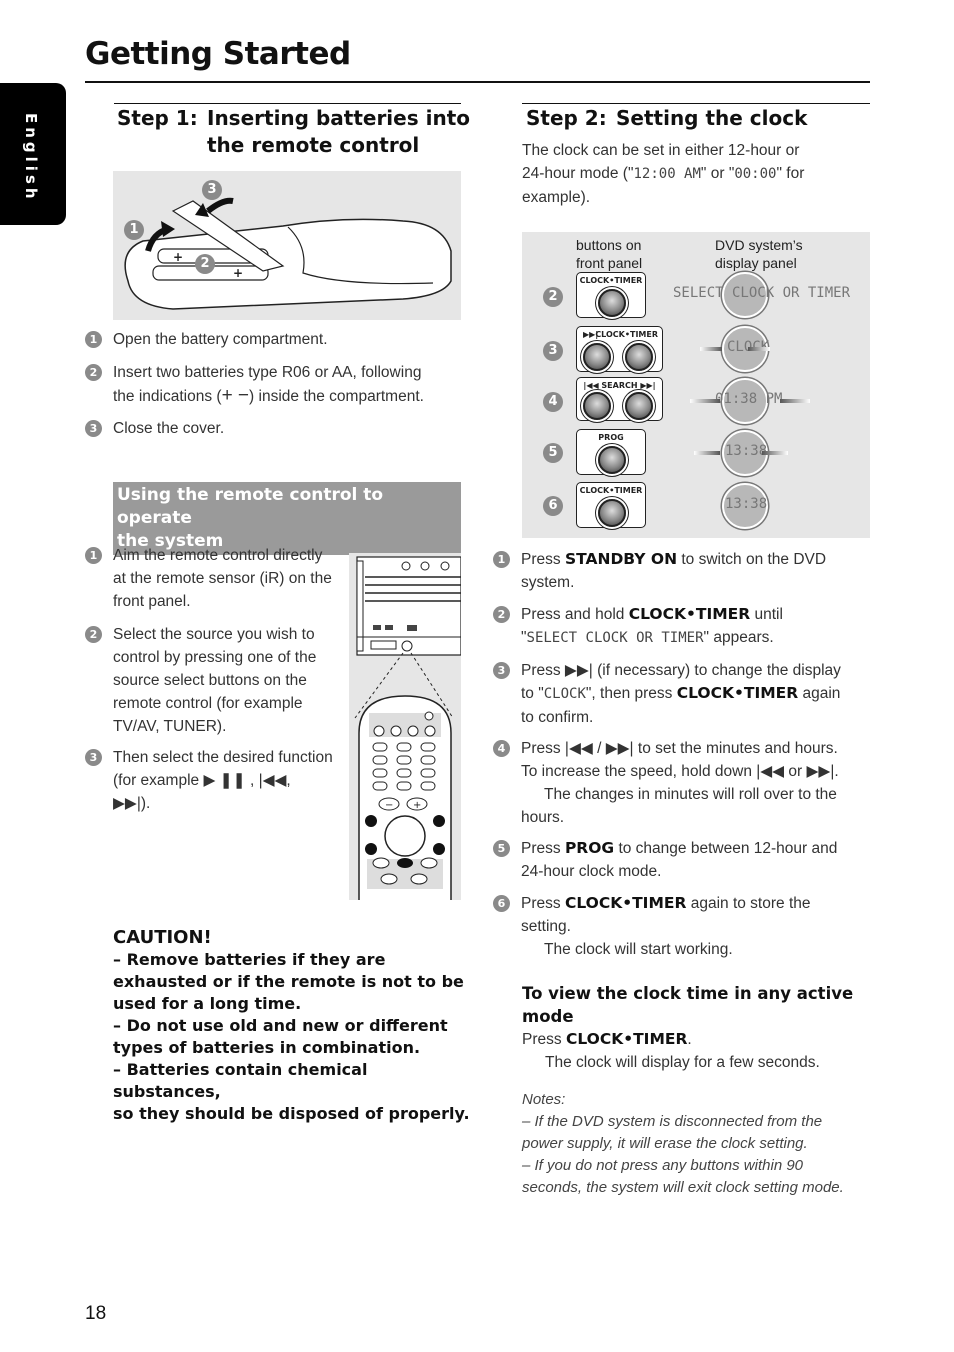 The height and width of the screenshot is (1352, 954). I want to click on step1-title-line2: the remote control, so click(313, 145).